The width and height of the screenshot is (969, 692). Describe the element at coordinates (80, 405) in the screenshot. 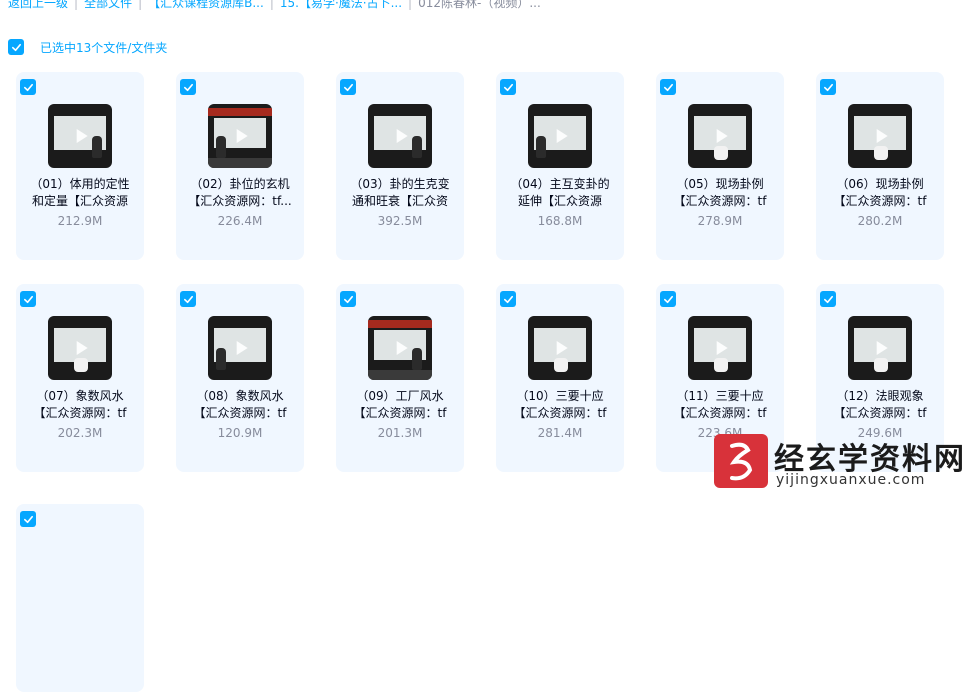

I see `file-name: （07）象数风水 【汇众资源网：tf` at that location.